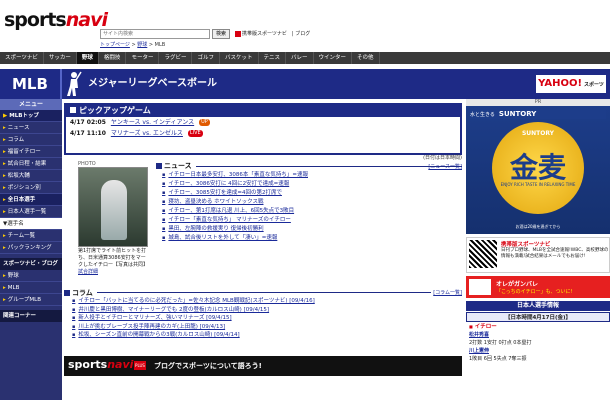 The image size is (610, 400). Describe the element at coordinates (152, 122) in the screenshot. I see `game-link: ヤンキース vs. インディアンス` at that location.